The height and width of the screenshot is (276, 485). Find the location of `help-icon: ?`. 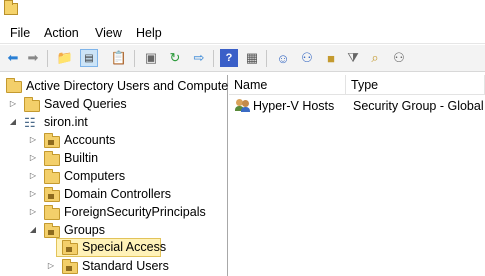

help-icon: ? is located at coordinates (229, 58).